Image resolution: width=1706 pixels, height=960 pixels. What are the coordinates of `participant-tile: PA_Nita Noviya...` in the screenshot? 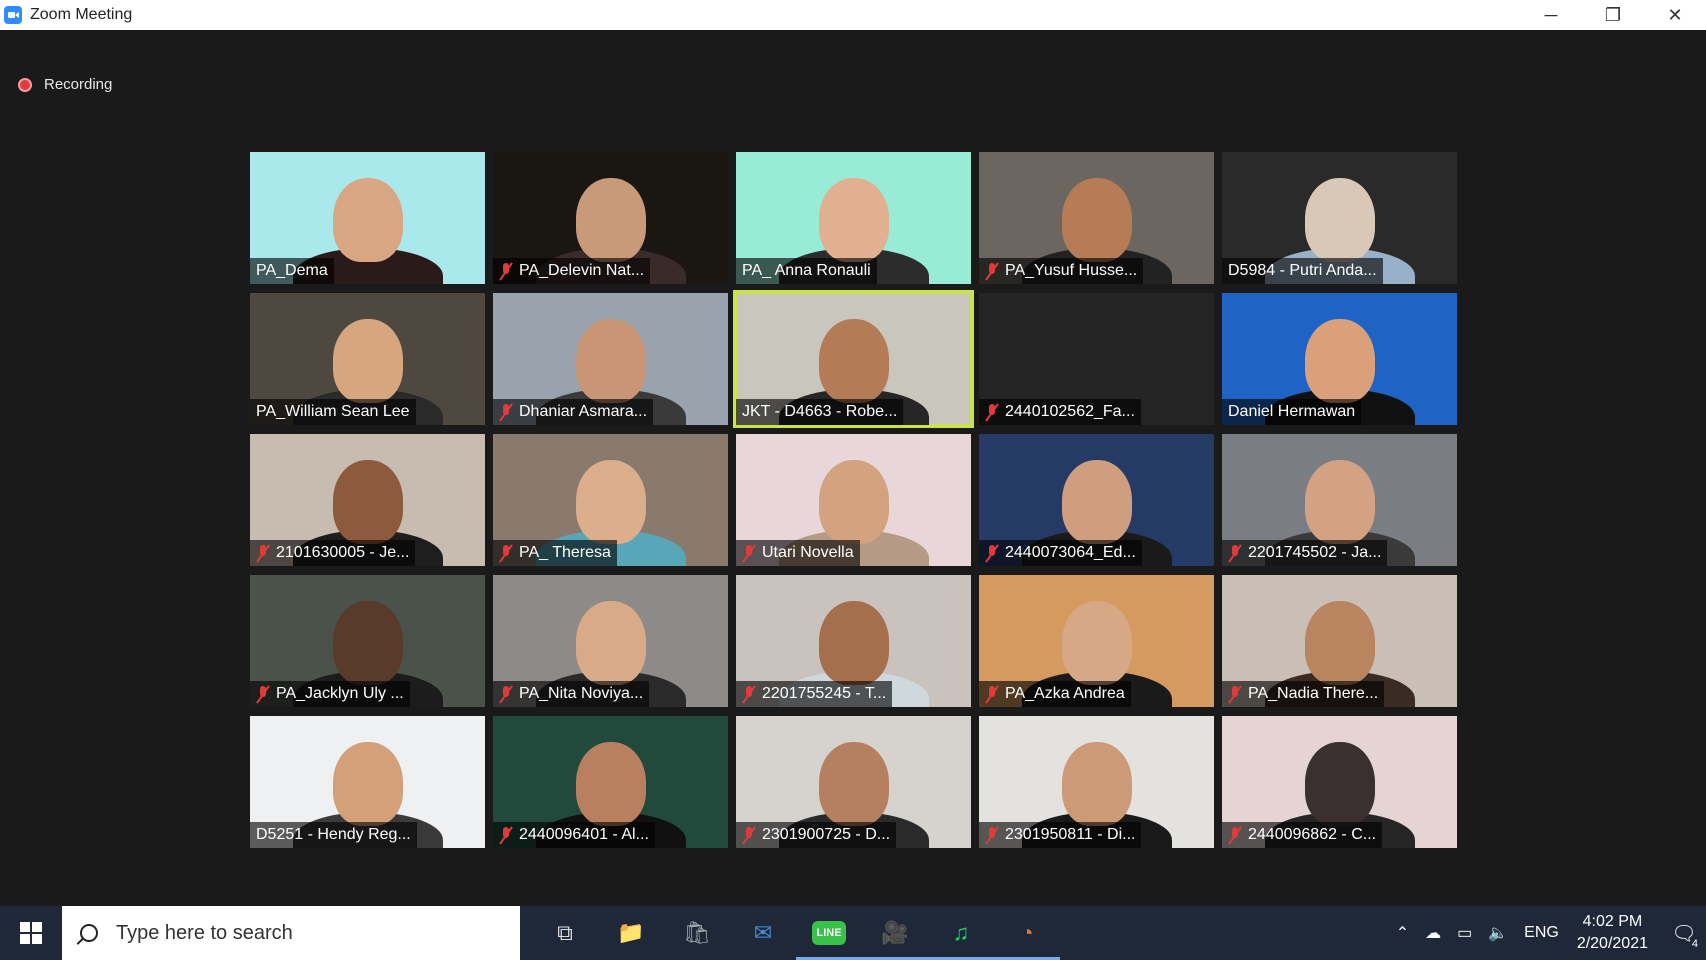 It's located at (610, 641).